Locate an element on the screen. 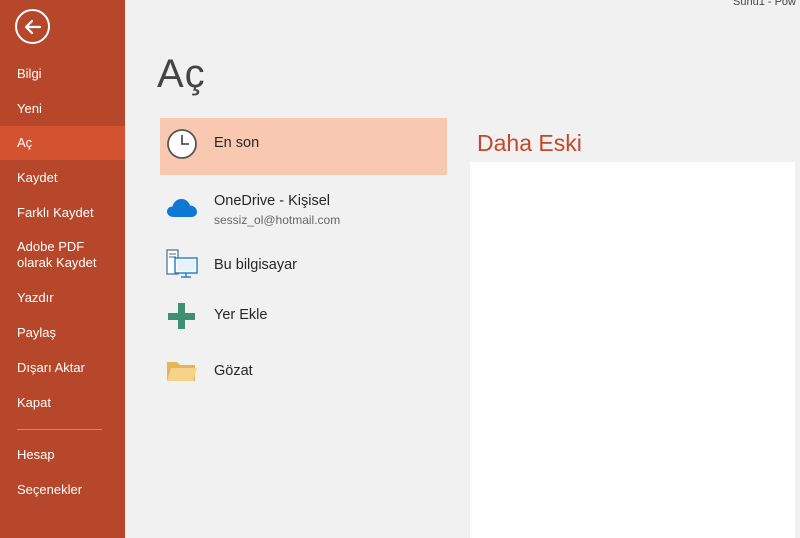 This screenshot has width=800, height=538. sidebar-item-paylas: Paylaş is located at coordinates (62, 333).